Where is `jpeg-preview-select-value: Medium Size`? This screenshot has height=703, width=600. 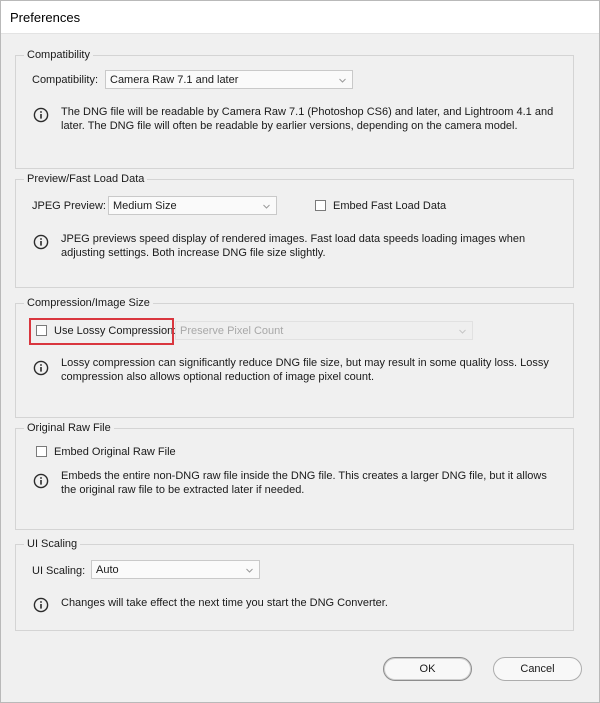
jpeg-preview-select-value: Medium Size is located at coordinates (145, 206).